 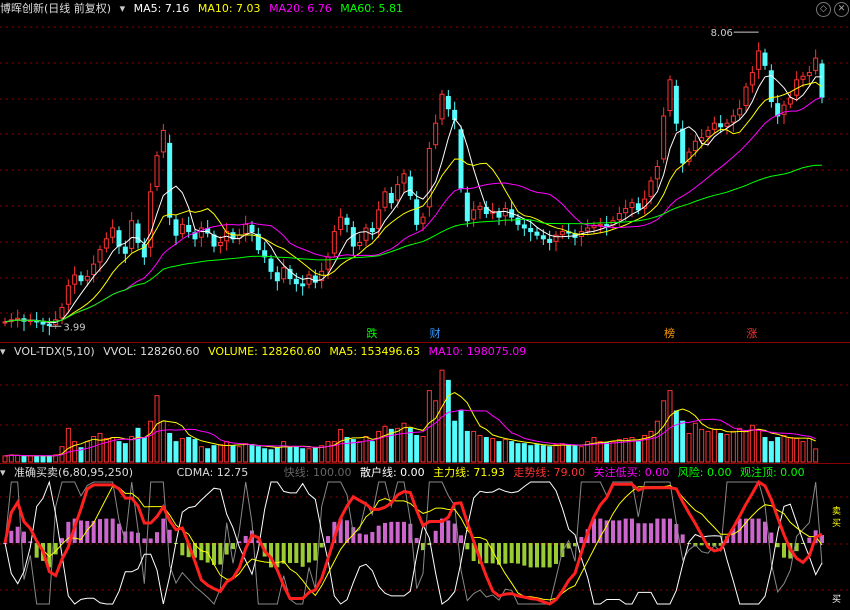 I want to click on event-marker: 涨, so click(x=751, y=333).